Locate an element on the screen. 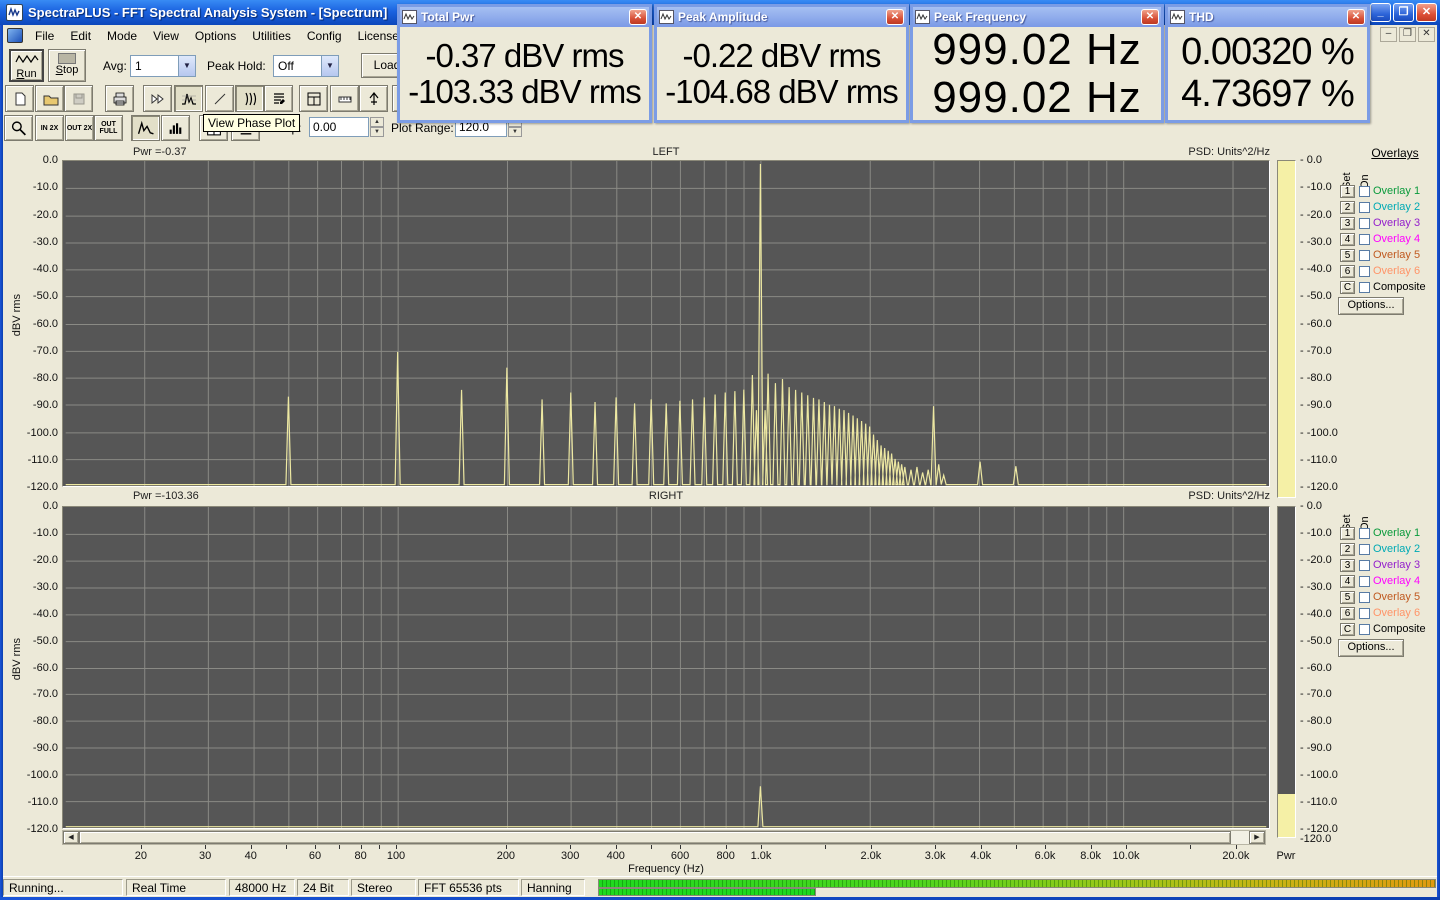 The image size is (1440, 900). plot-top-spinner: ▲ ▼ is located at coordinates (377, 127).